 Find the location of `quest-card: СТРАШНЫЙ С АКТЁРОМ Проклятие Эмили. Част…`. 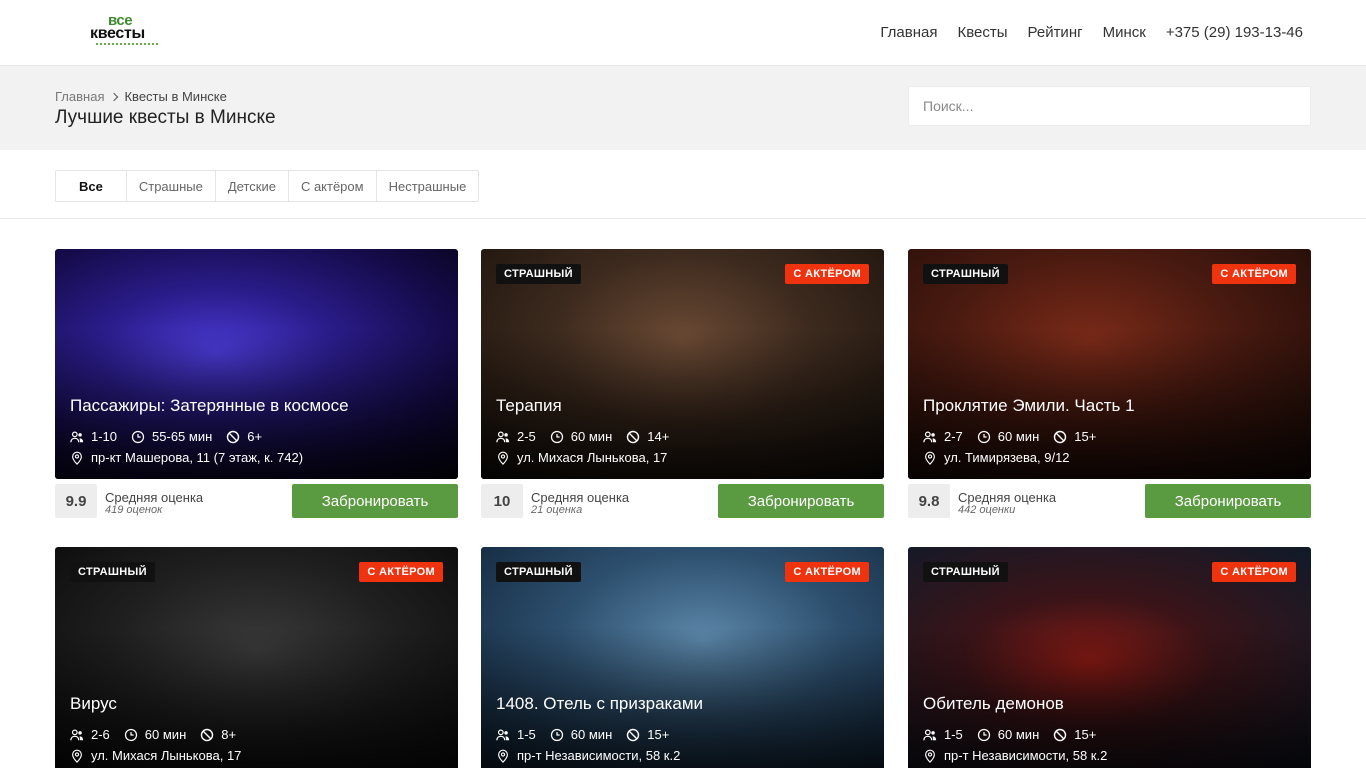

quest-card: СТРАШНЫЙ С АКТЁРОМ Проклятие Эмили. Част… is located at coordinates (1109, 386).